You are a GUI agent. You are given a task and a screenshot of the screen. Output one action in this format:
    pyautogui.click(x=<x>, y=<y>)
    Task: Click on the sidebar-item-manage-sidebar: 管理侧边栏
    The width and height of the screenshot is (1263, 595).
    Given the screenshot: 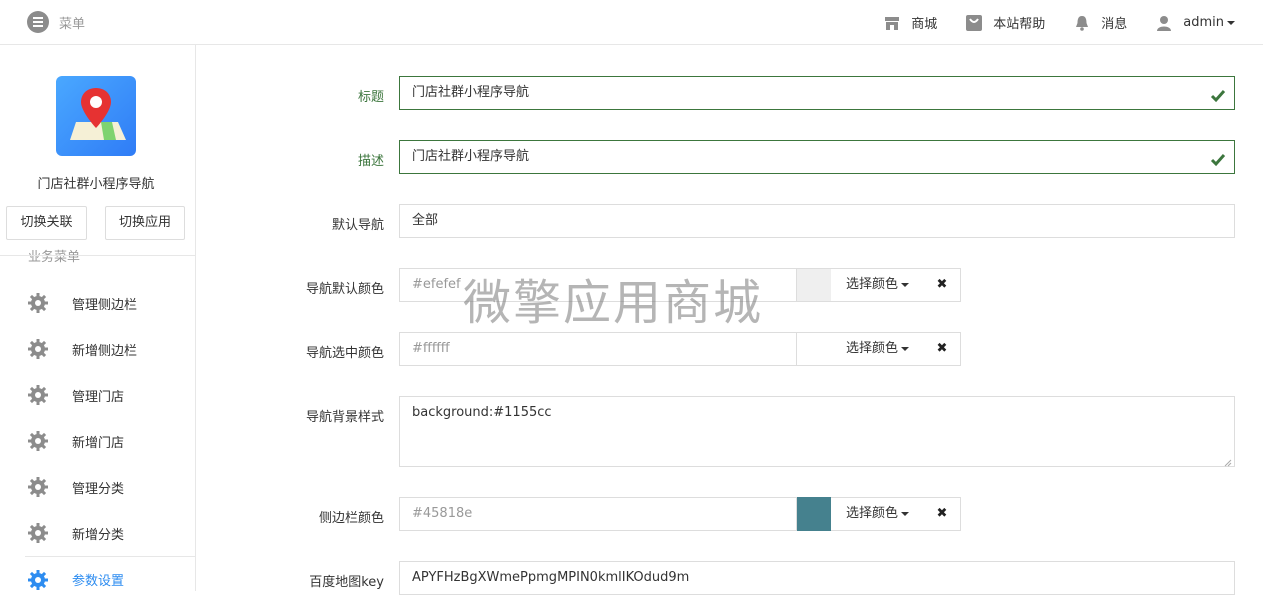 What is the action you would take?
    pyautogui.click(x=110, y=303)
    